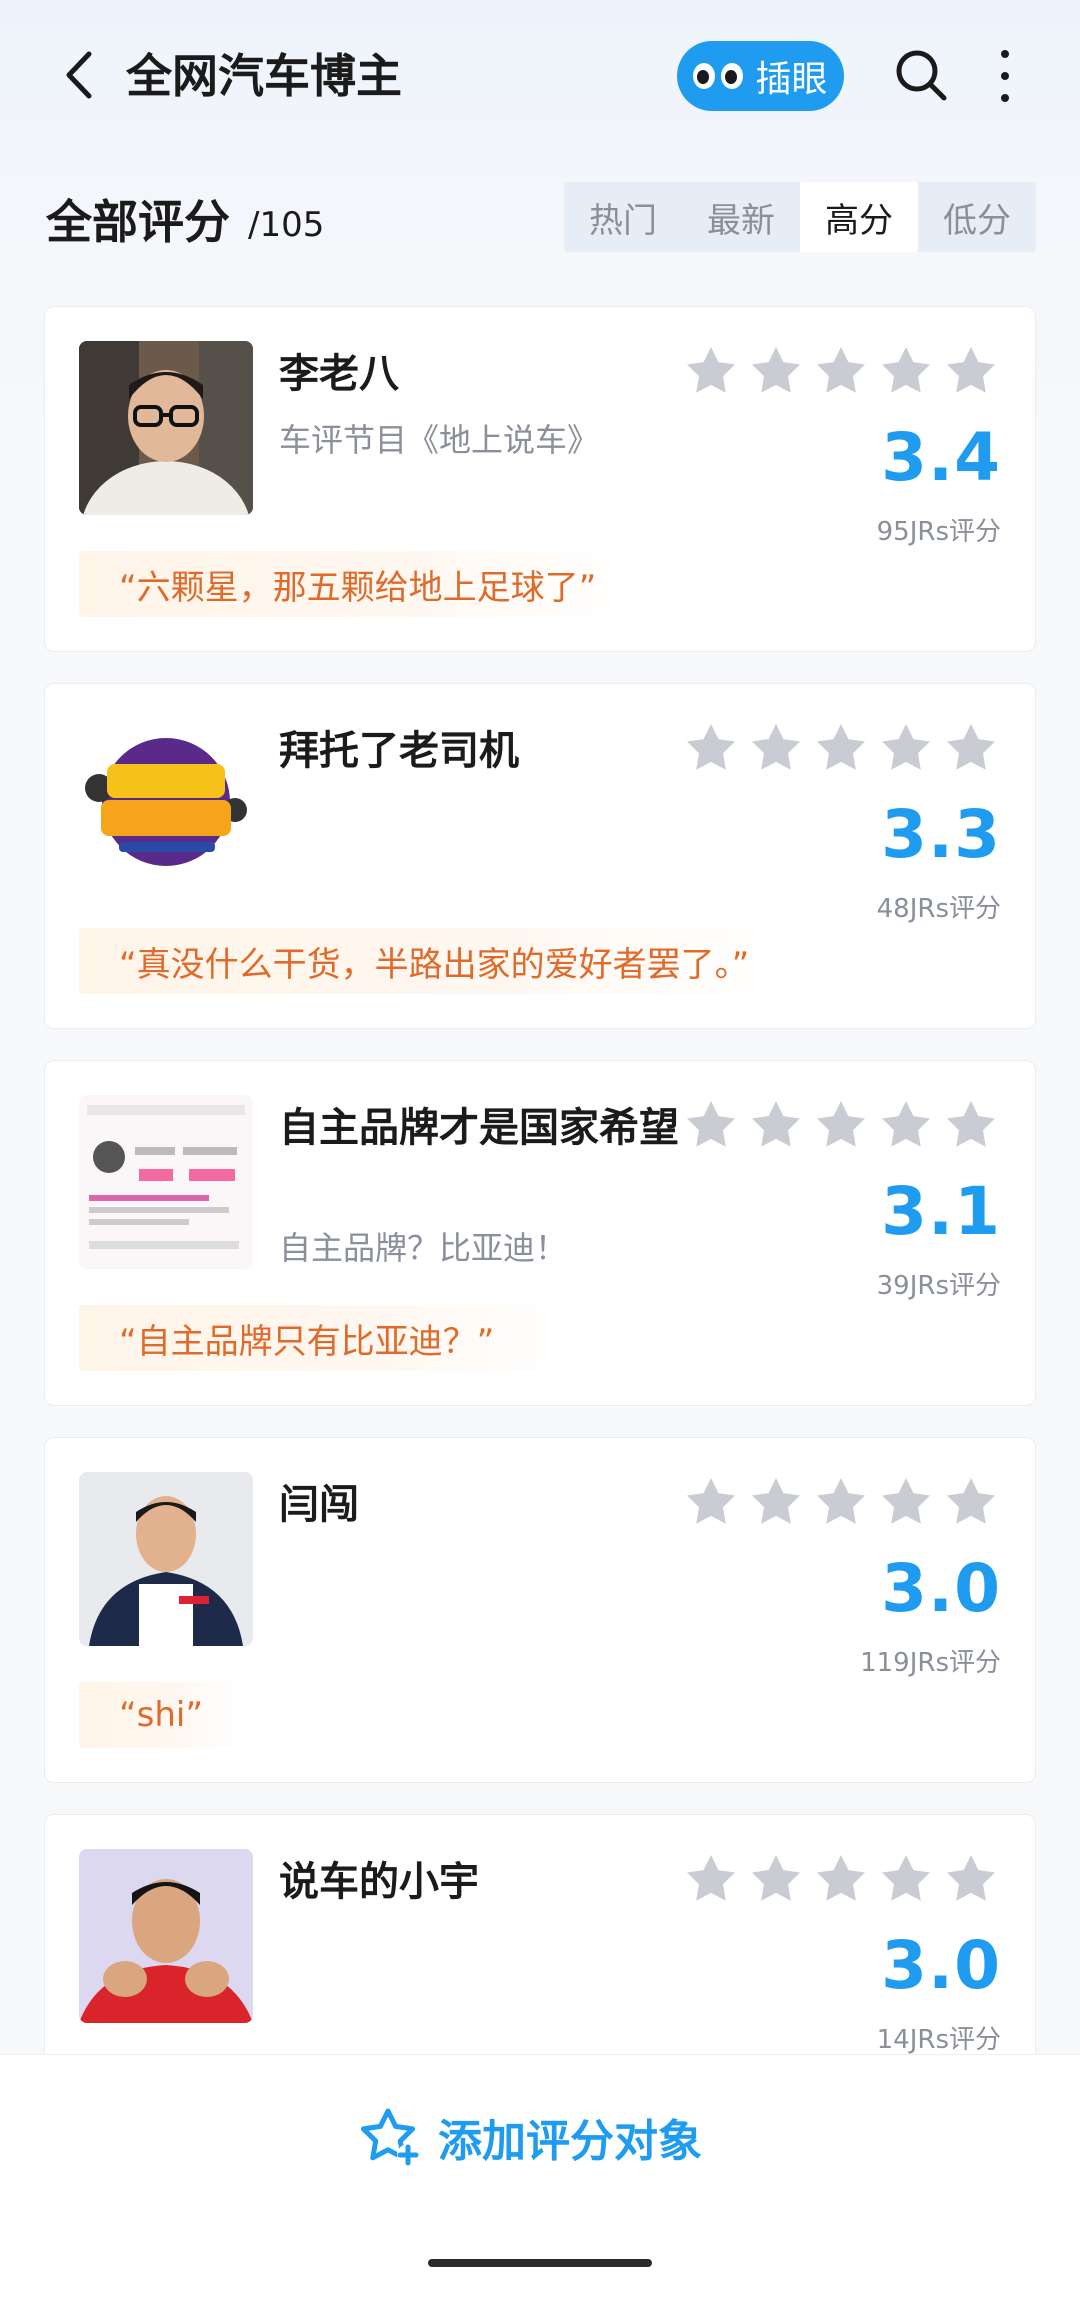  Describe the element at coordinates (859, 217) in the screenshot. I see `sort-tab-high: 高分` at that location.